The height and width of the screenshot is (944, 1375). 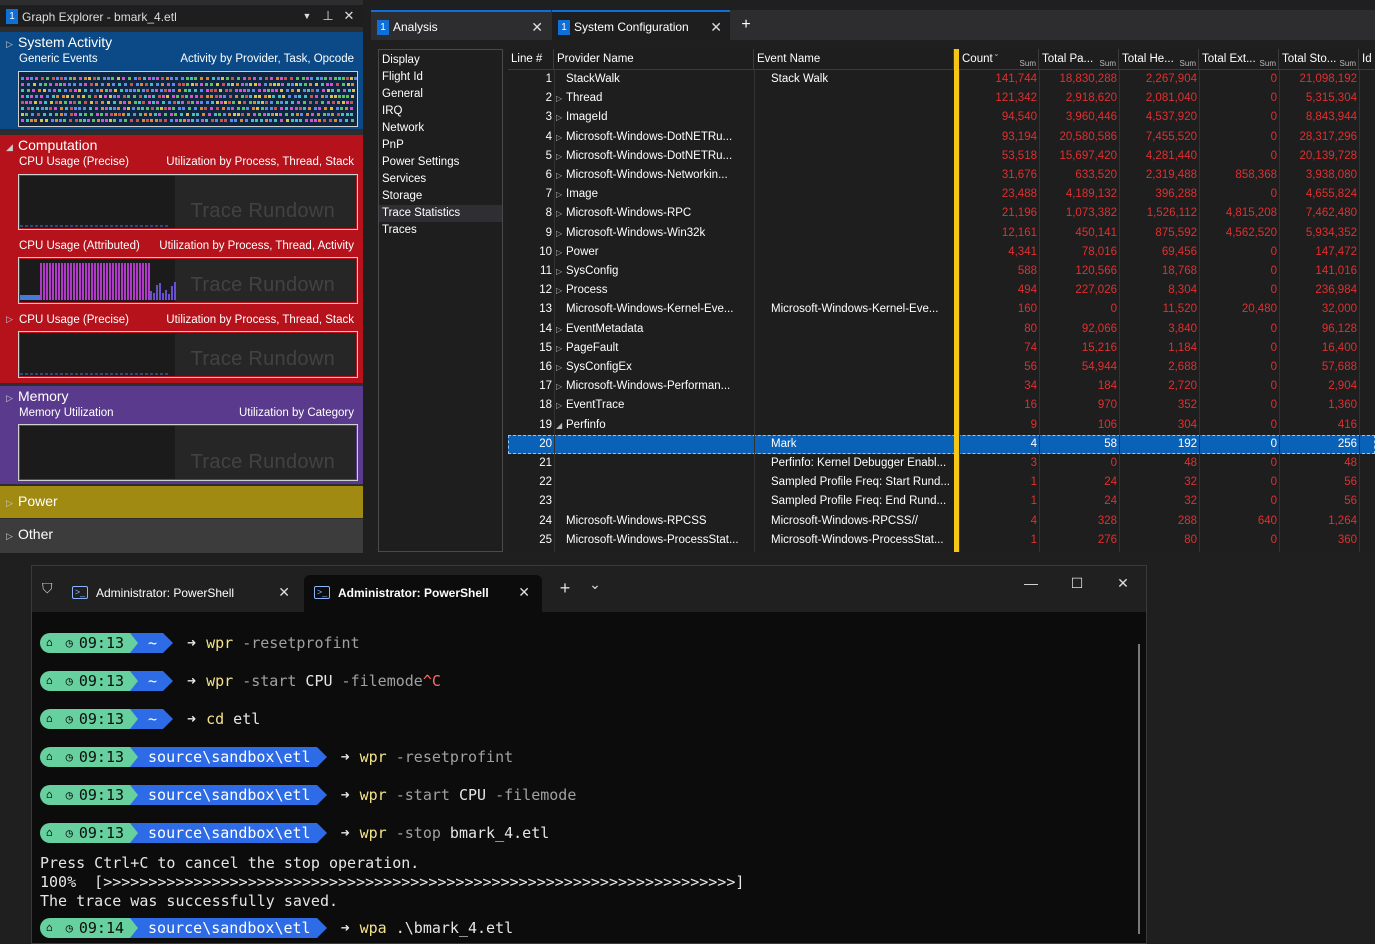 I want to click on config-category-item: General, so click(x=440, y=94).